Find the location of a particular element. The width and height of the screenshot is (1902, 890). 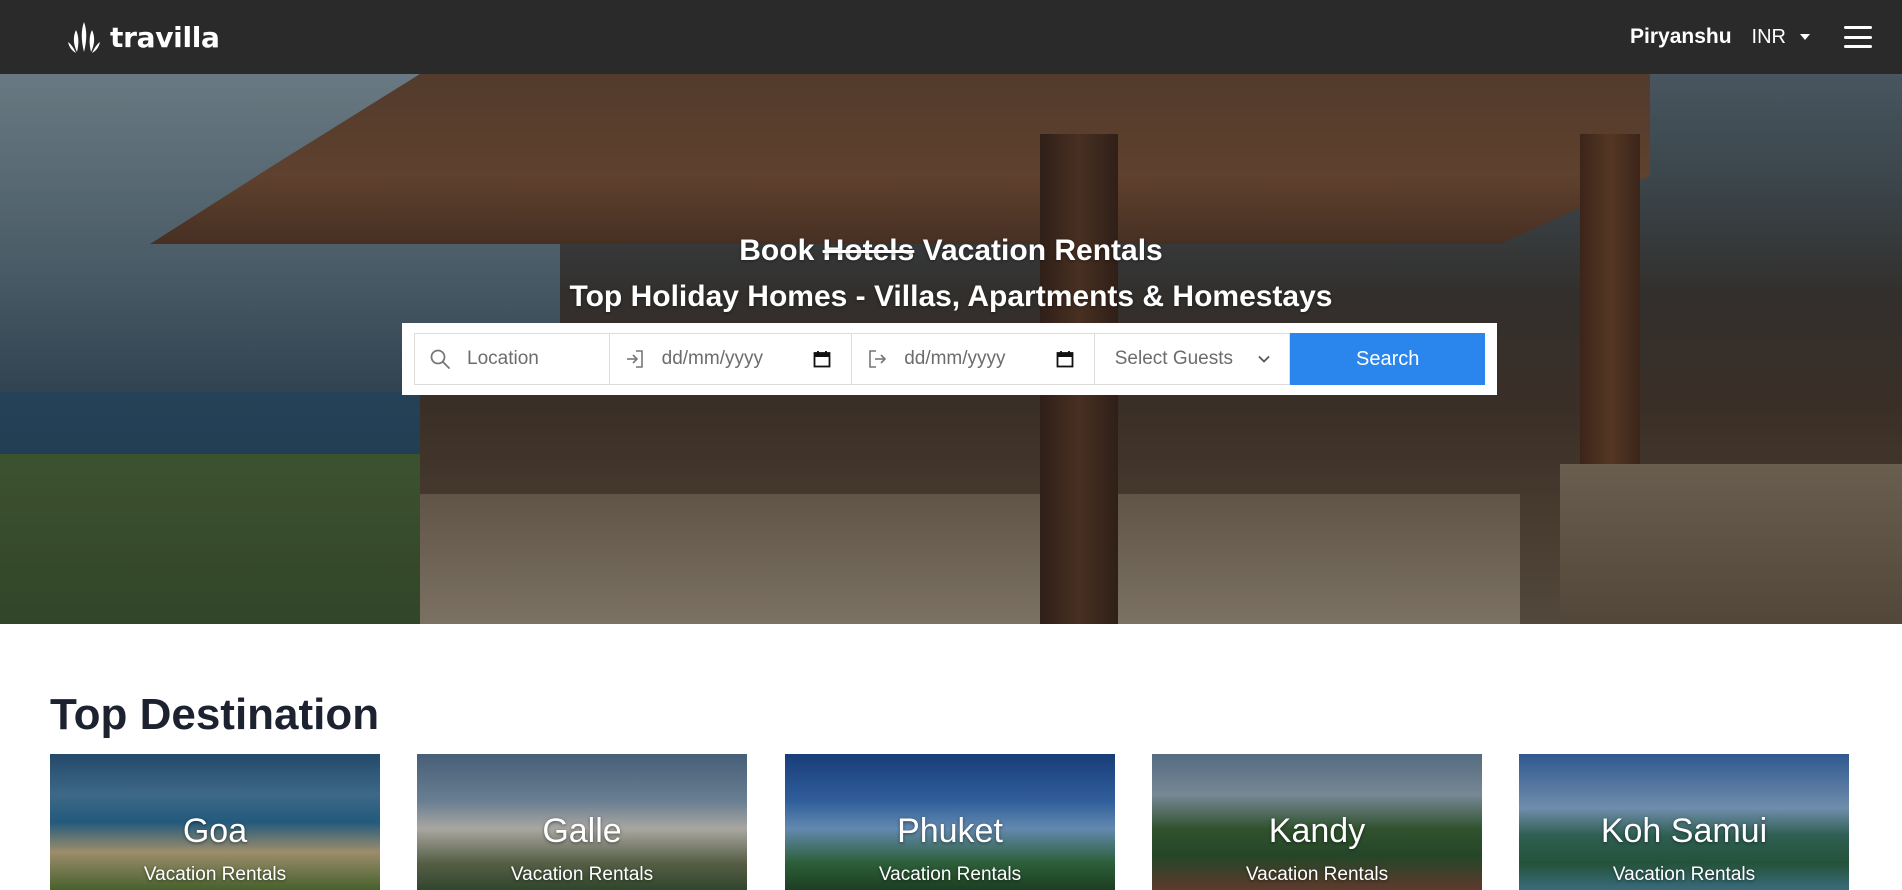

checkin-field: dd/mm/yyyy is located at coordinates (731, 359).